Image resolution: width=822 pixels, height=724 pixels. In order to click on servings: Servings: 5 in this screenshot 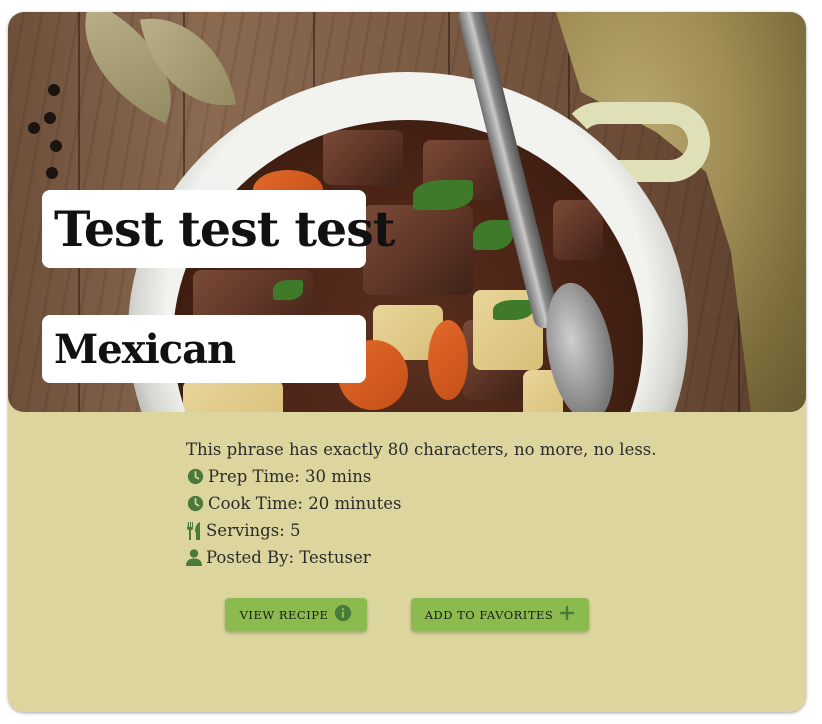, I will do `click(253, 530)`.